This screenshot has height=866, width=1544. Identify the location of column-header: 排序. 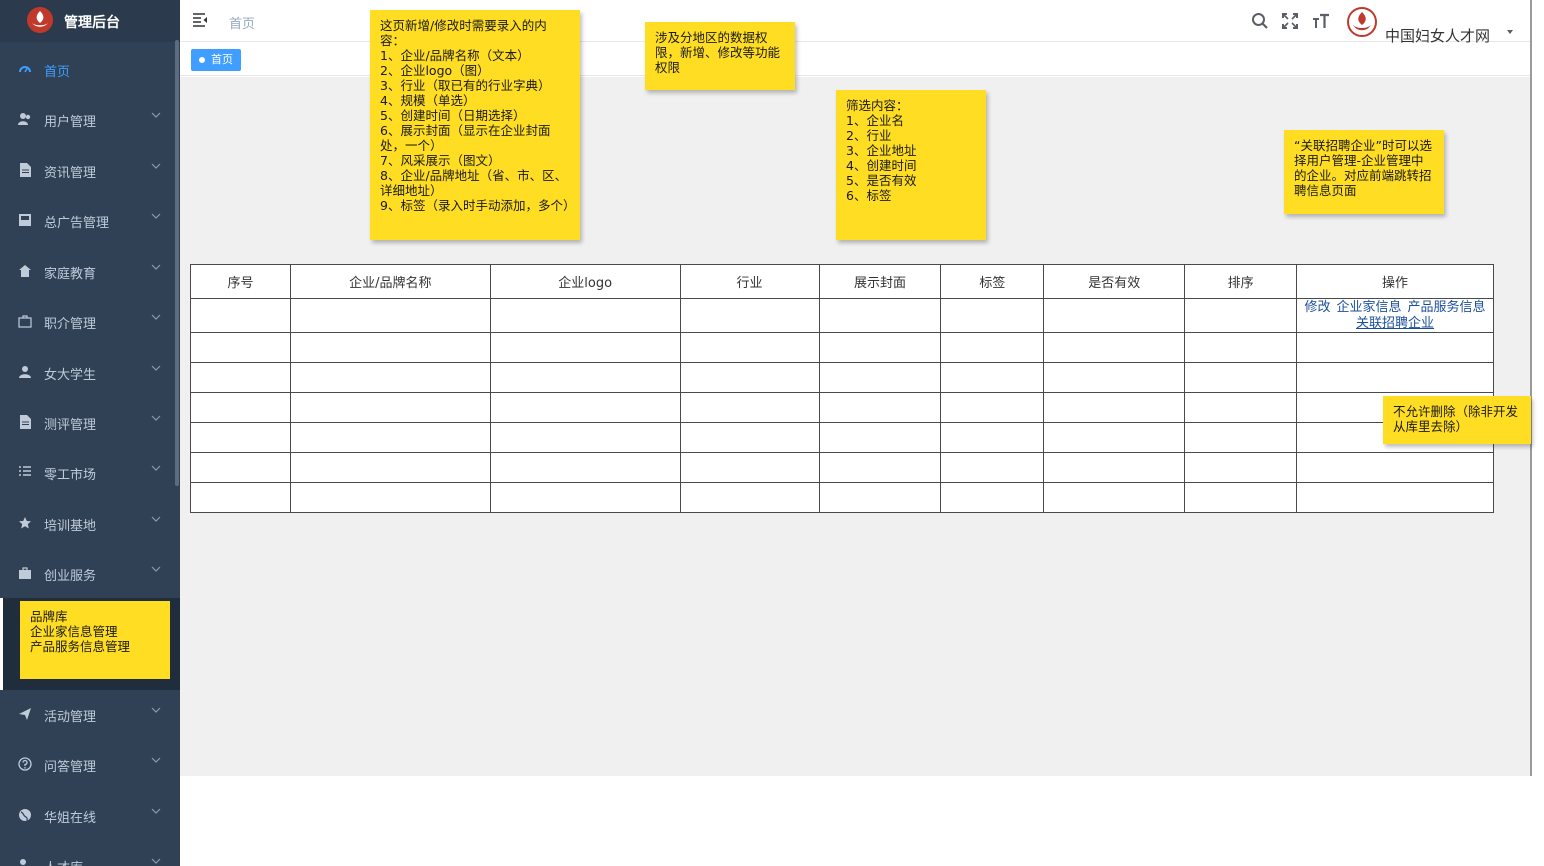
(1241, 281).